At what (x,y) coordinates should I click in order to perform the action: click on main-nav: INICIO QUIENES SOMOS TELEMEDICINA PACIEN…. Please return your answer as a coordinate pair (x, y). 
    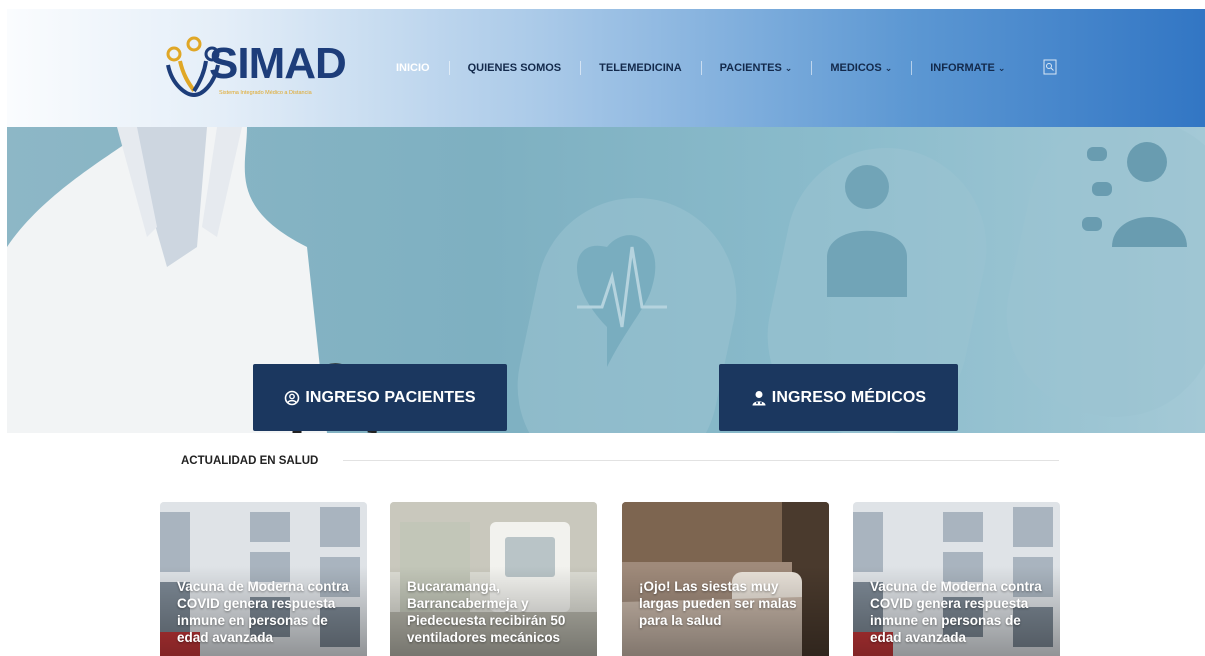
    Looking at the image, I should click on (700, 68).